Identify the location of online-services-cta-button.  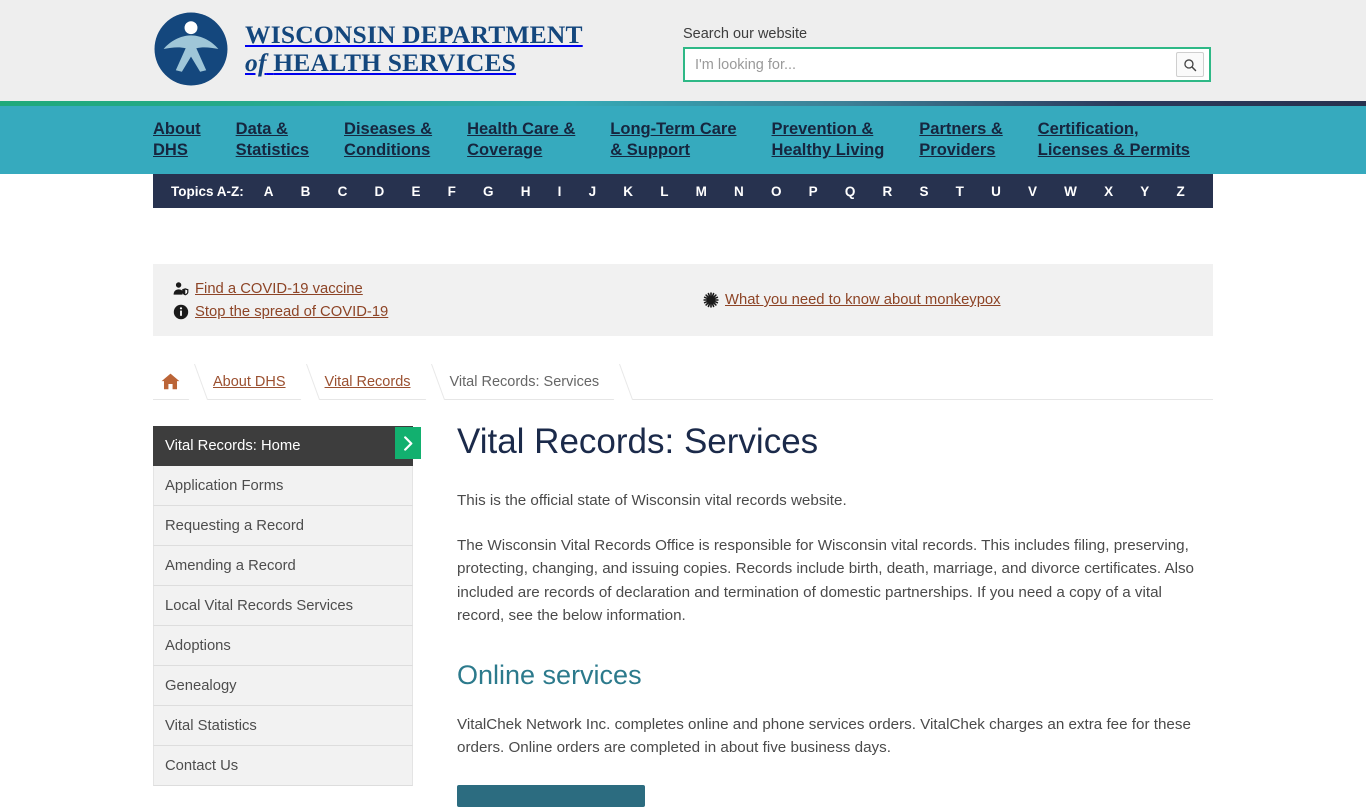
(551, 796).